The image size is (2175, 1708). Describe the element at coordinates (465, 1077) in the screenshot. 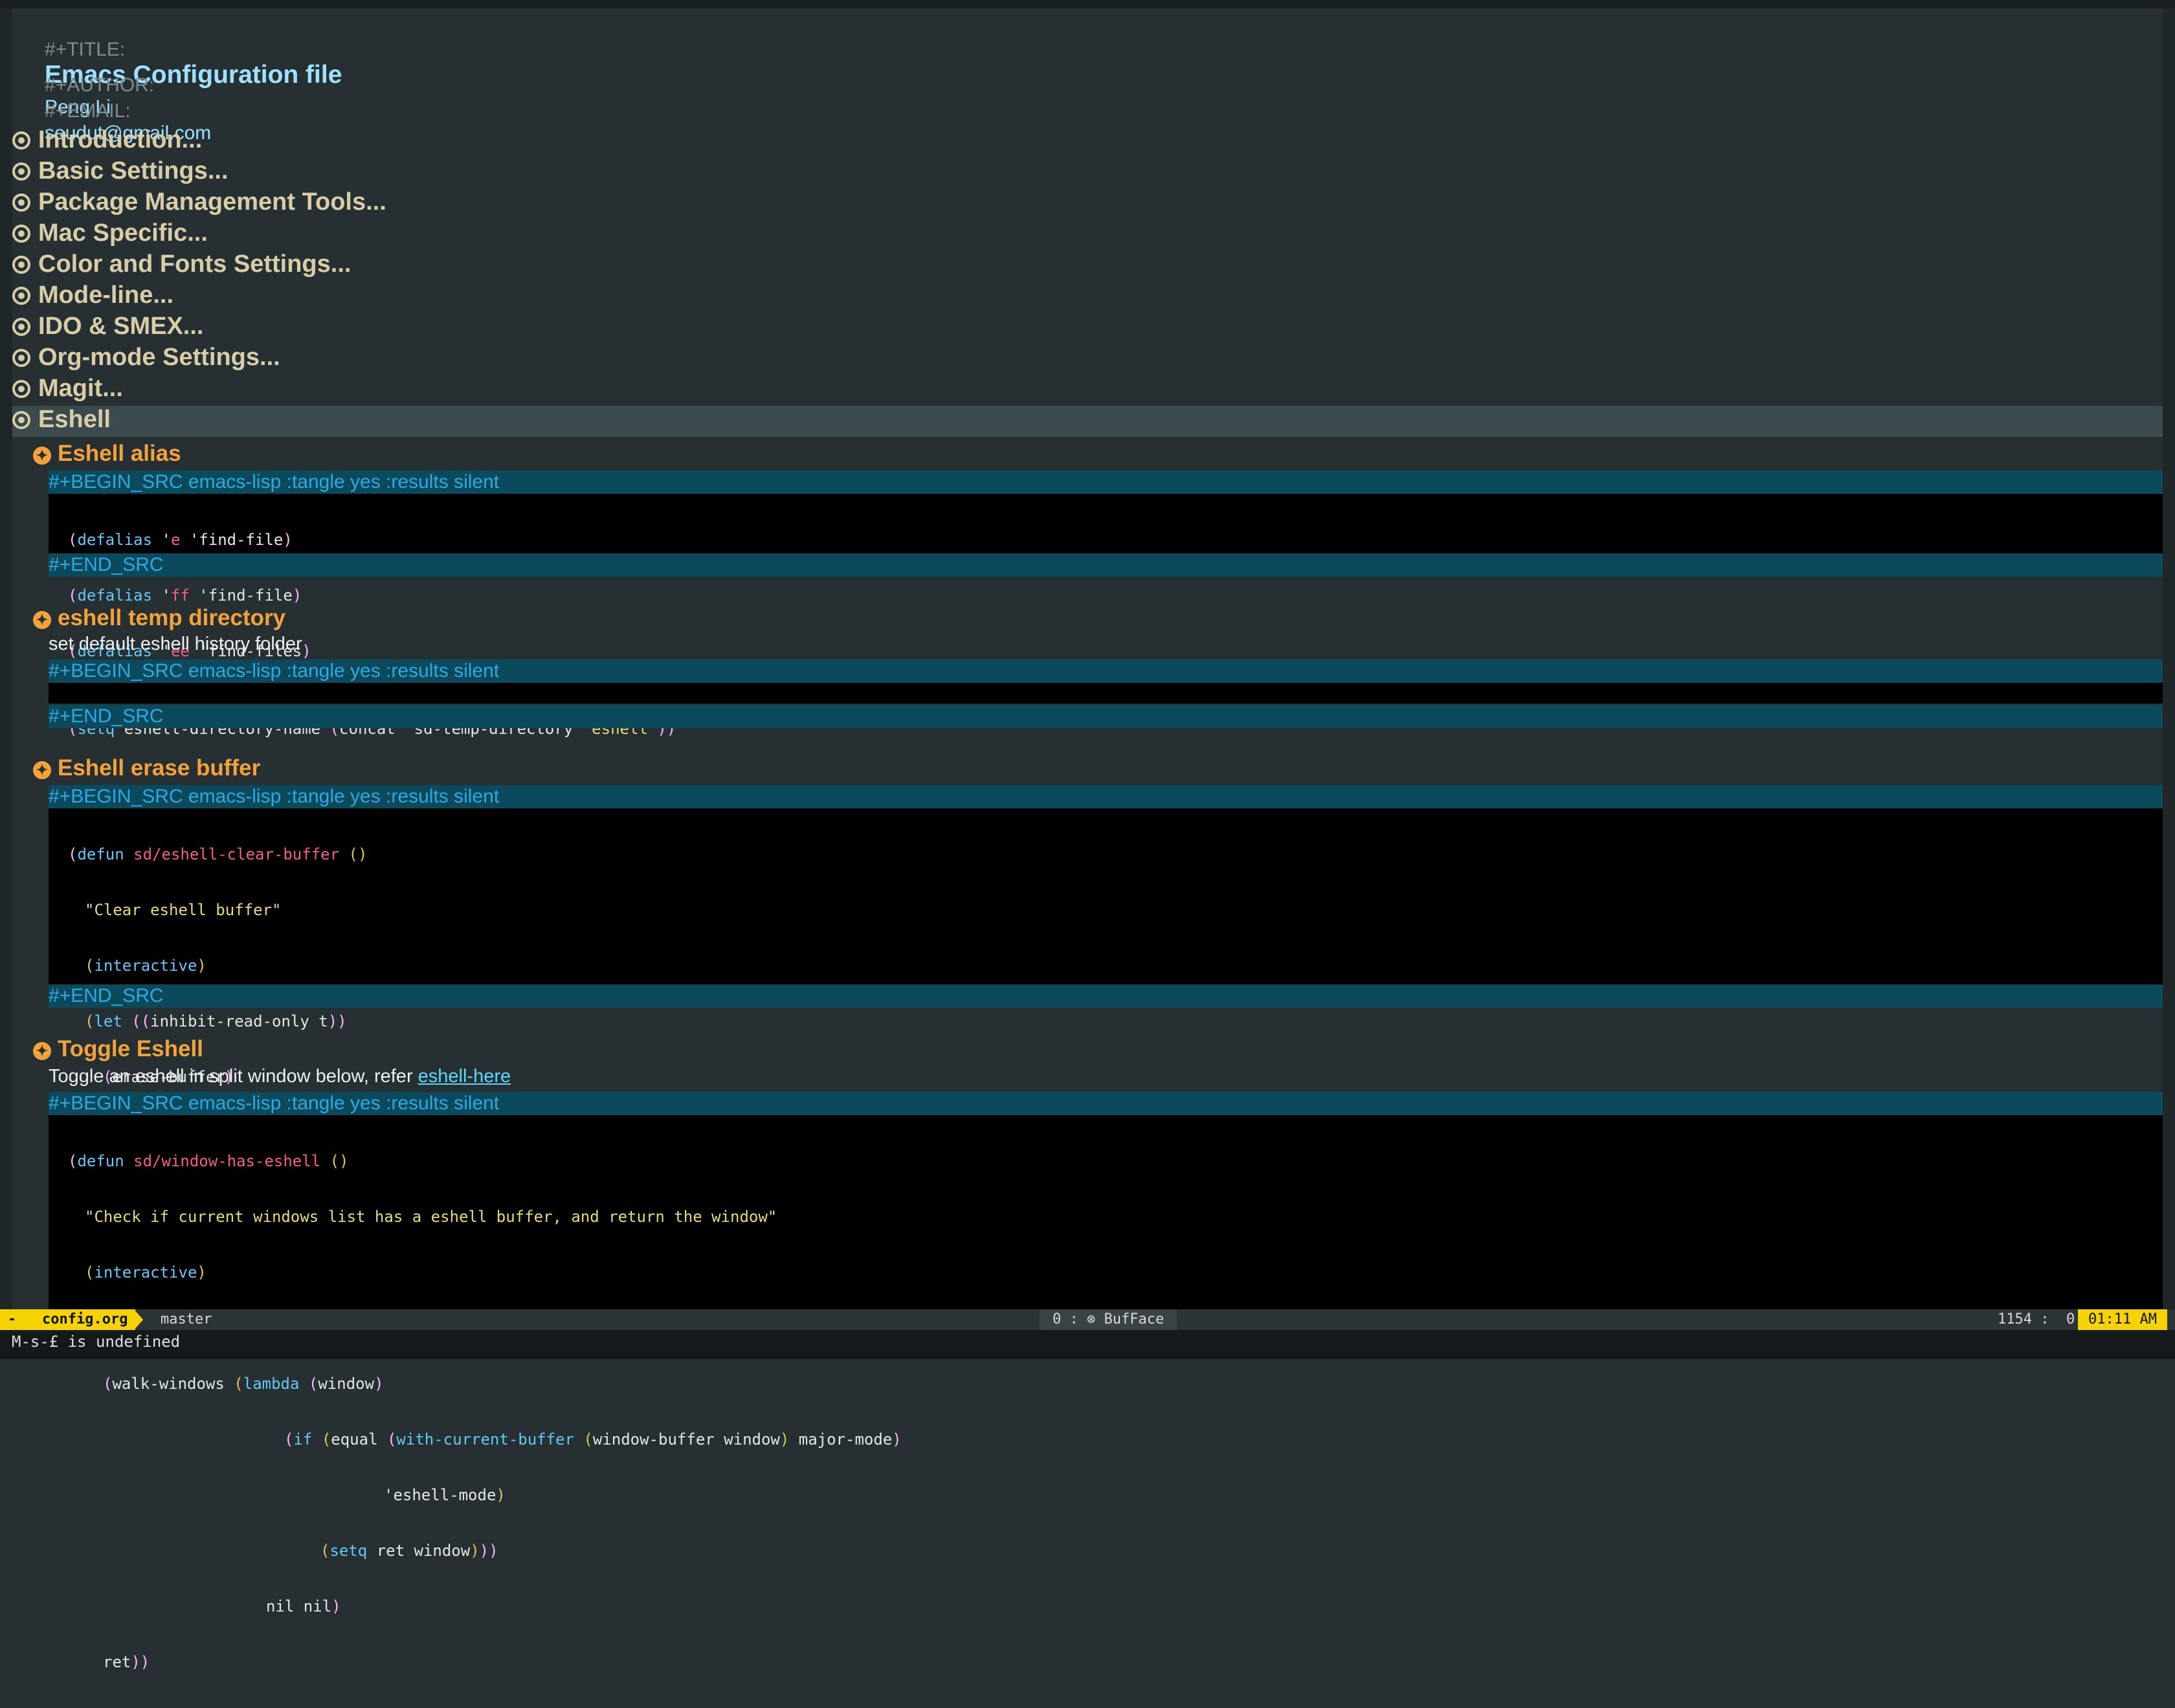

I see `eshell-here-link: eshell-here` at that location.